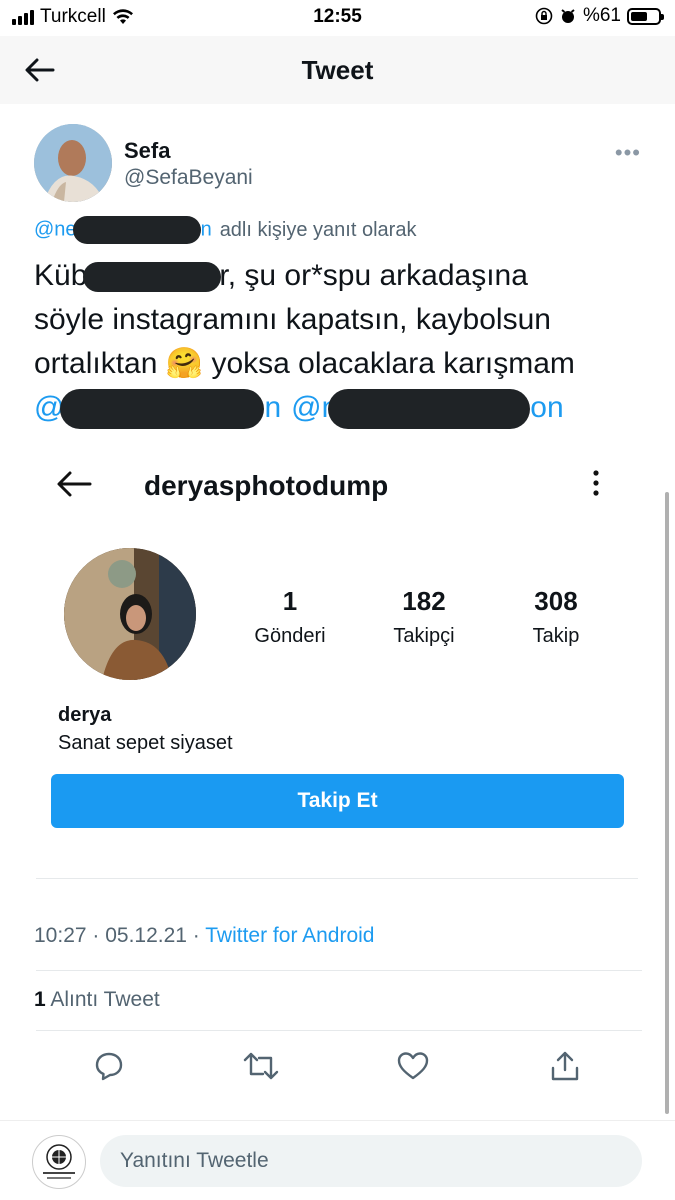 The height and width of the screenshot is (1200, 675). I want to click on author-handle: @SefaBeyani, so click(188, 178).